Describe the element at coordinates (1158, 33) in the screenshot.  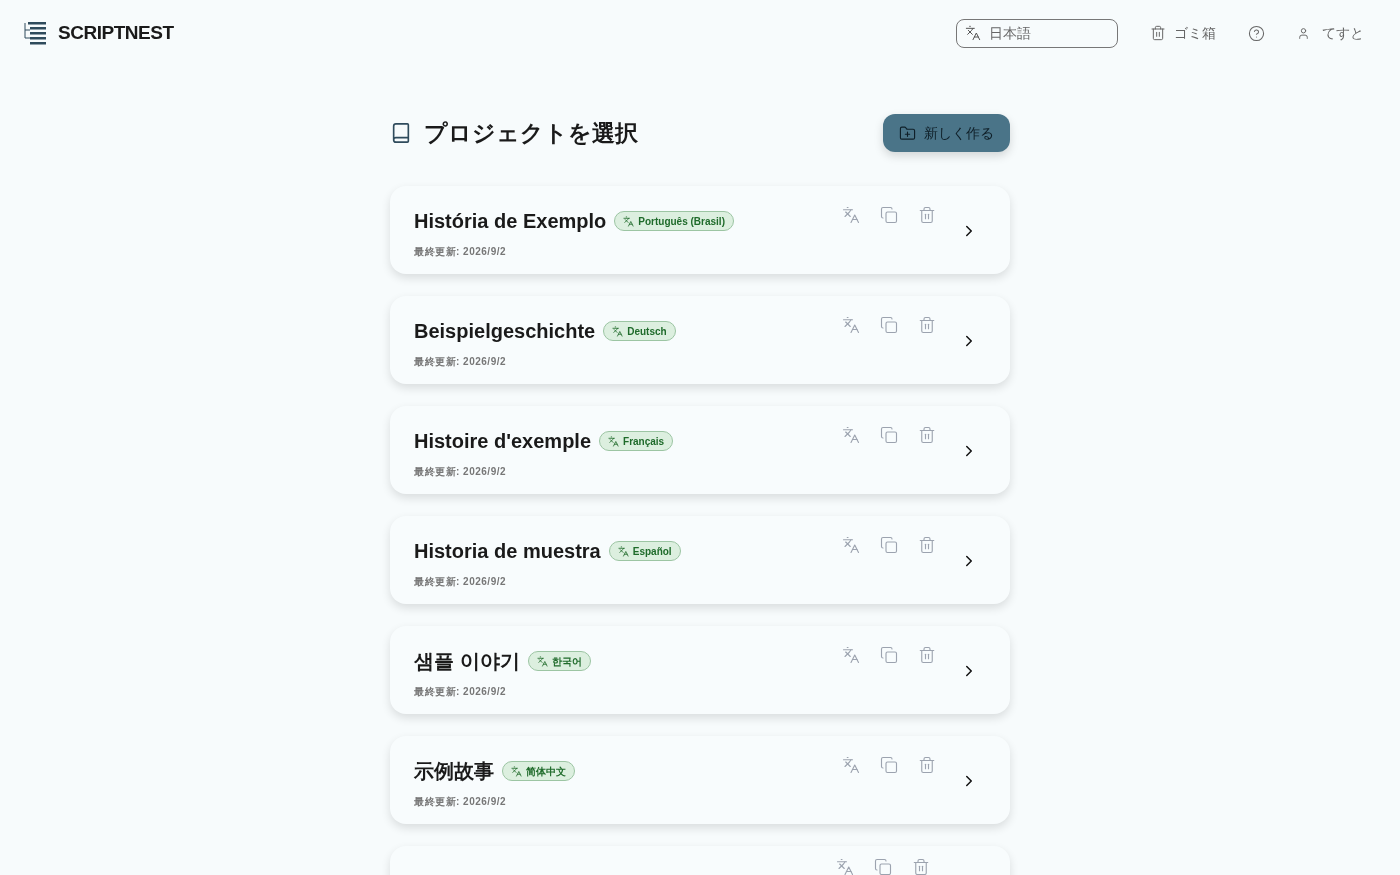
I see `trash-icon` at that location.